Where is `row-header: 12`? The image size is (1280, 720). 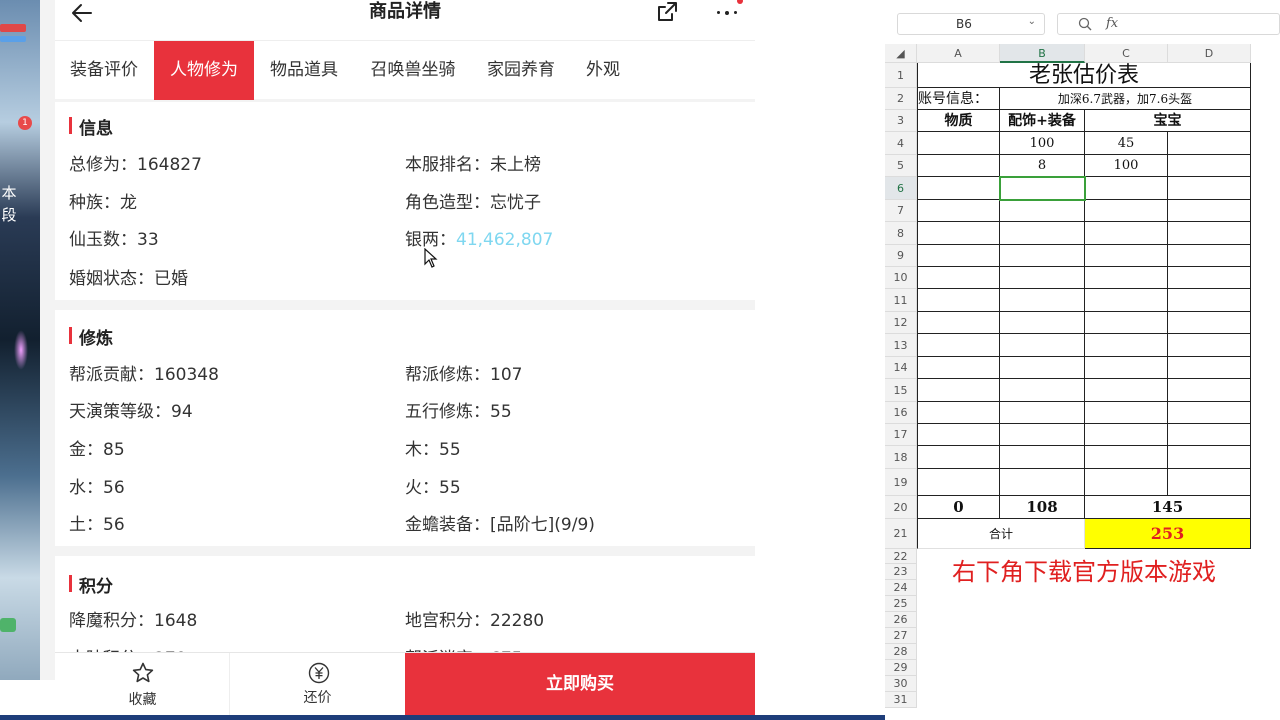 row-header: 12 is located at coordinates (901, 323).